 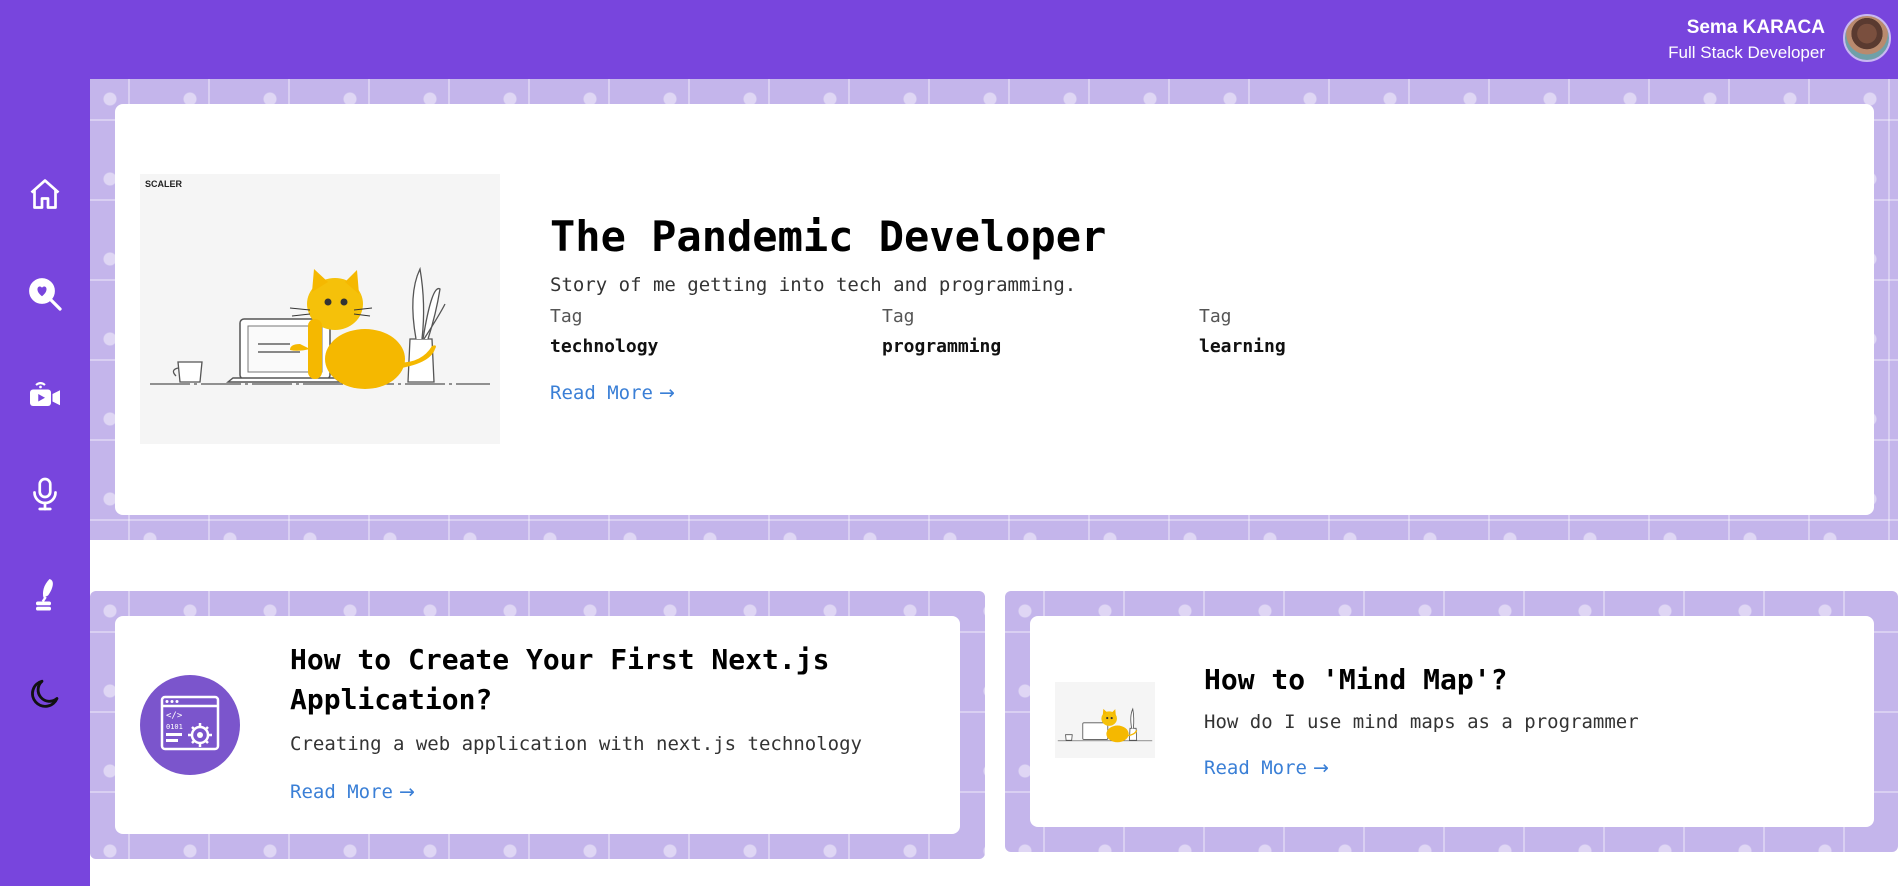 What do you see at coordinates (45, 594) in the screenshot?
I see `quill-pen-icon` at bounding box center [45, 594].